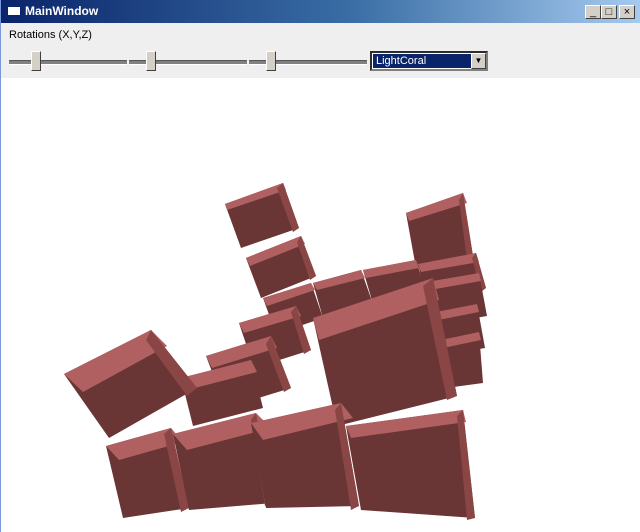 This screenshot has height=532, width=640. I want to click on window-title: MainWindow, so click(62, 11).